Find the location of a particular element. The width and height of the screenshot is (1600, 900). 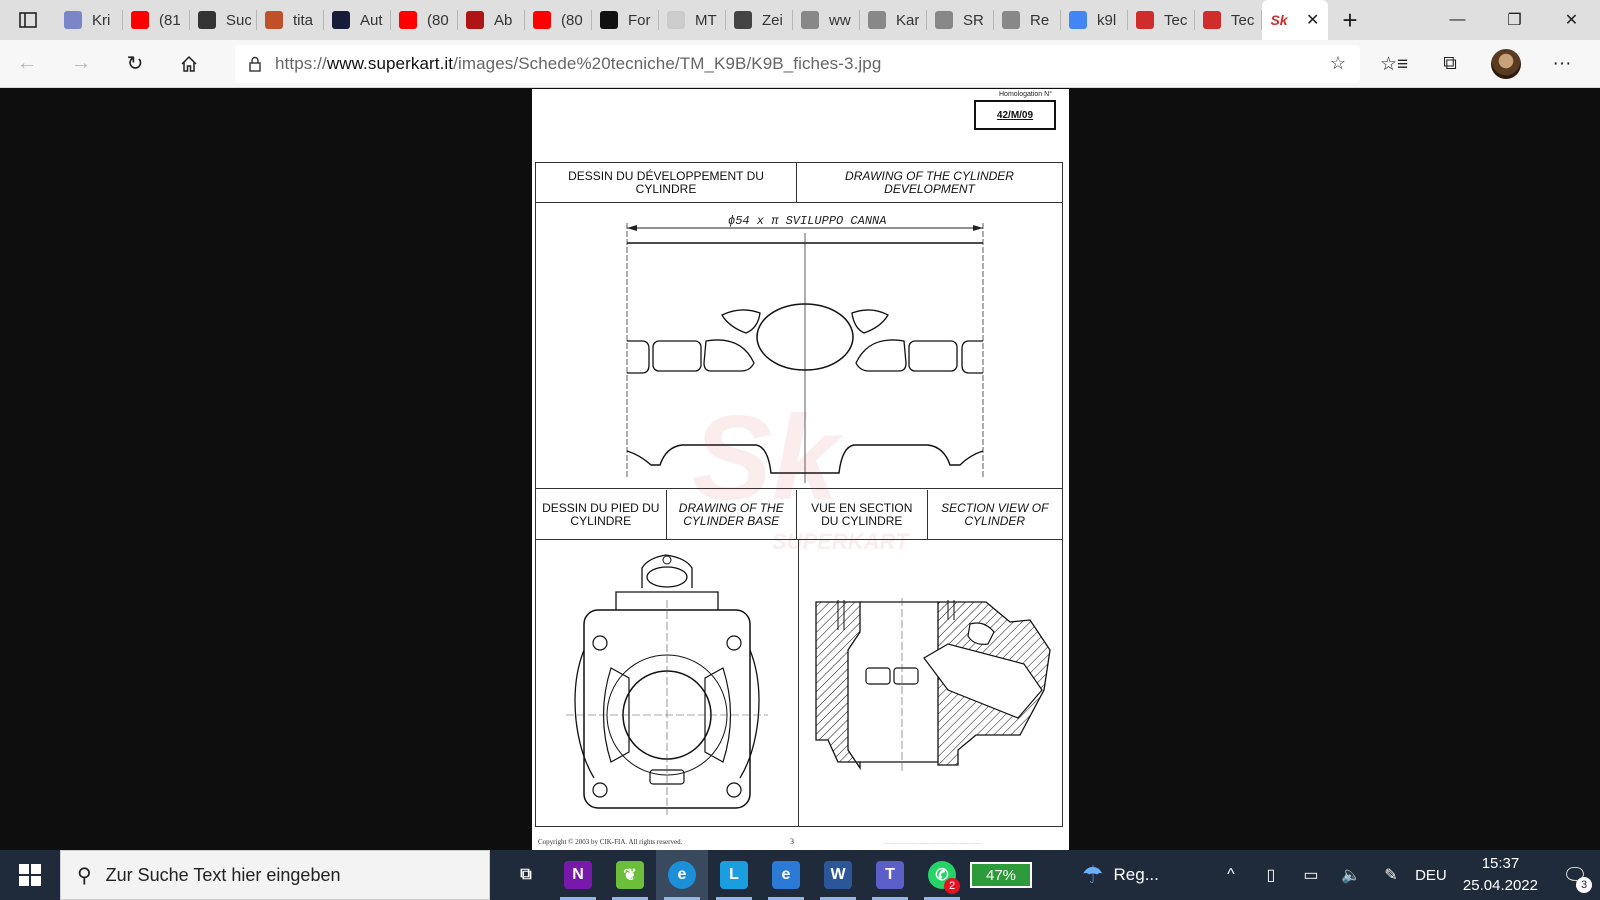

browser-tab: ww is located at coordinates (826, 20).